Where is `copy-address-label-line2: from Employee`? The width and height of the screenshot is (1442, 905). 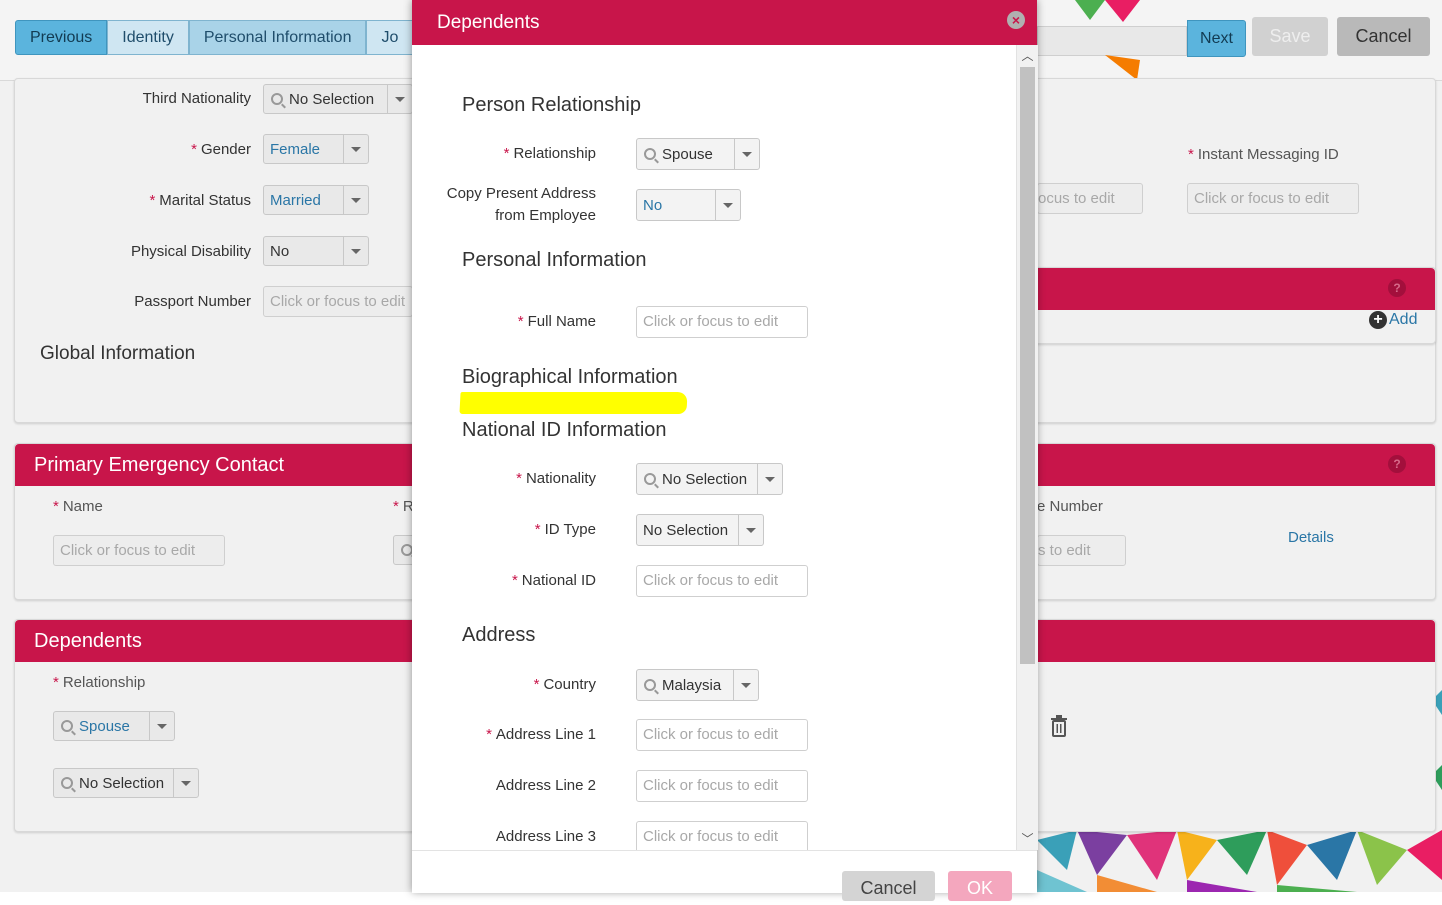 copy-address-label-line2: from Employee is located at coordinates (545, 215).